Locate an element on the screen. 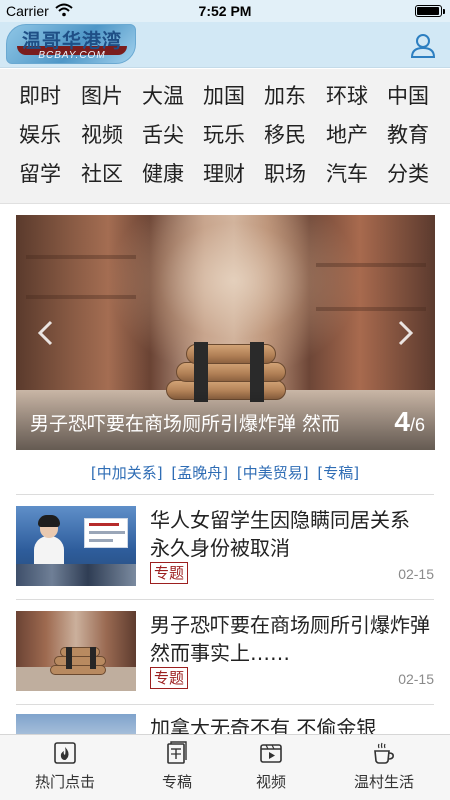  user-profile-icon is located at coordinates (423, 45).